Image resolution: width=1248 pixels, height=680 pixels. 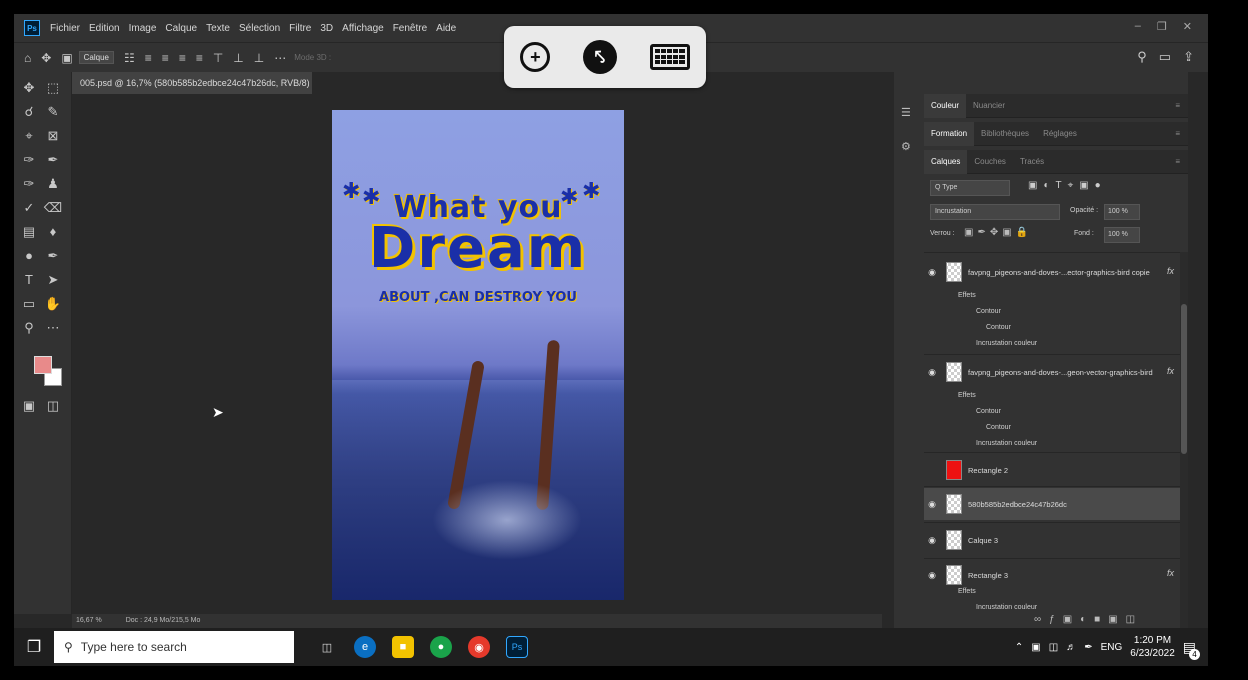 What do you see at coordinates (65, 28) in the screenshot?
I see `menu-fichier: Fichier` at bounding box center [65, 28].